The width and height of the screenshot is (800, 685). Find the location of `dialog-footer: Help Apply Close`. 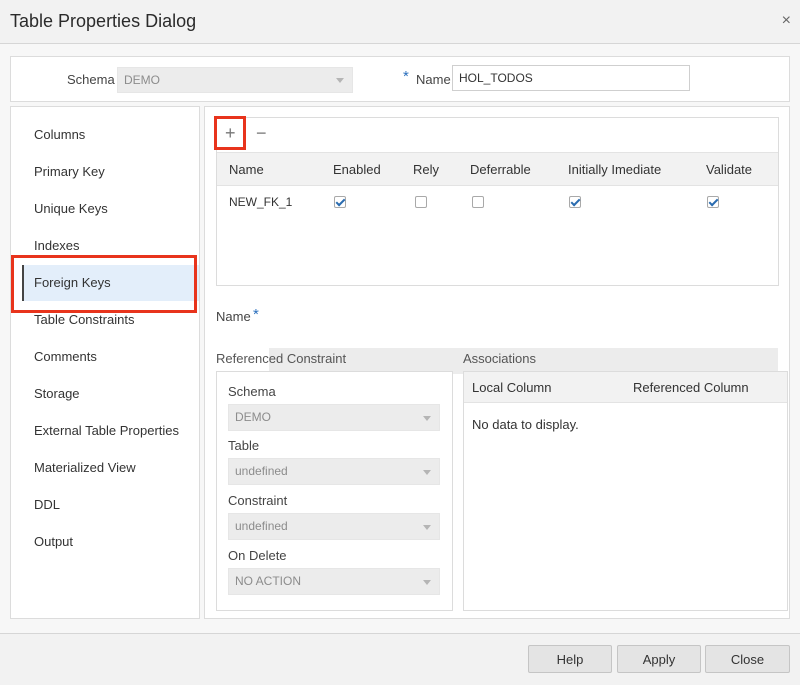

dialog-footer: Help Apply Close is located at coordinates (400, 659).